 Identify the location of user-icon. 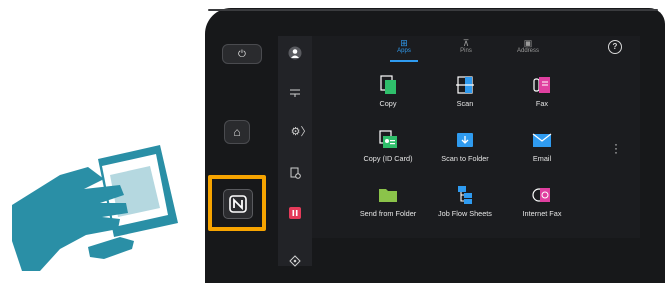
(295, 53).